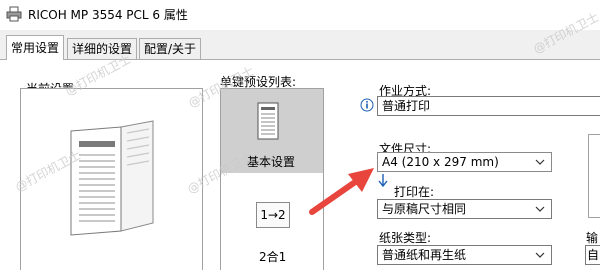  I want to click on paper-type-select: 普通纸和再生纸, so click(464, 255).